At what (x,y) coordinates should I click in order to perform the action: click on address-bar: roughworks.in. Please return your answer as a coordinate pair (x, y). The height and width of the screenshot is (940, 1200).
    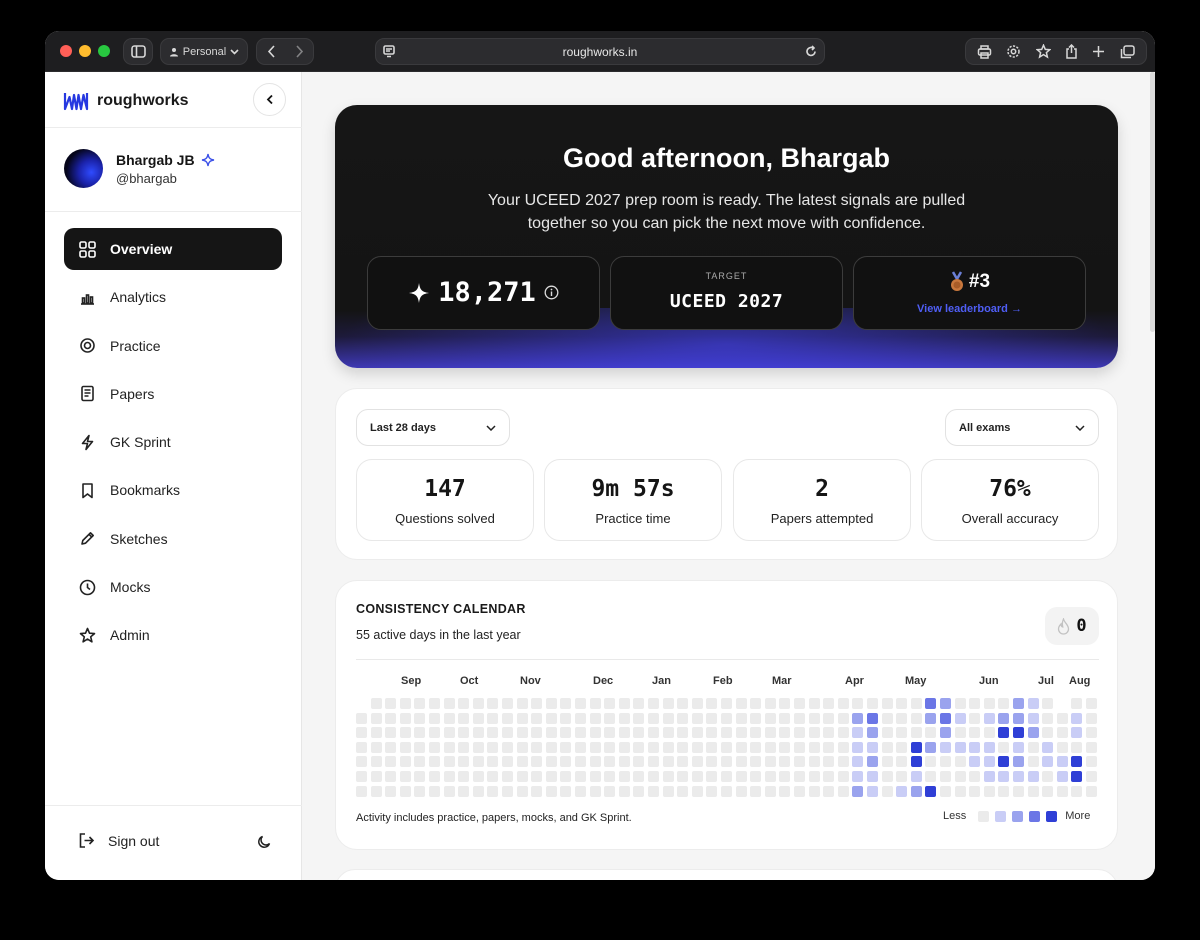
    Looking at the image, I should click on (600, 51).